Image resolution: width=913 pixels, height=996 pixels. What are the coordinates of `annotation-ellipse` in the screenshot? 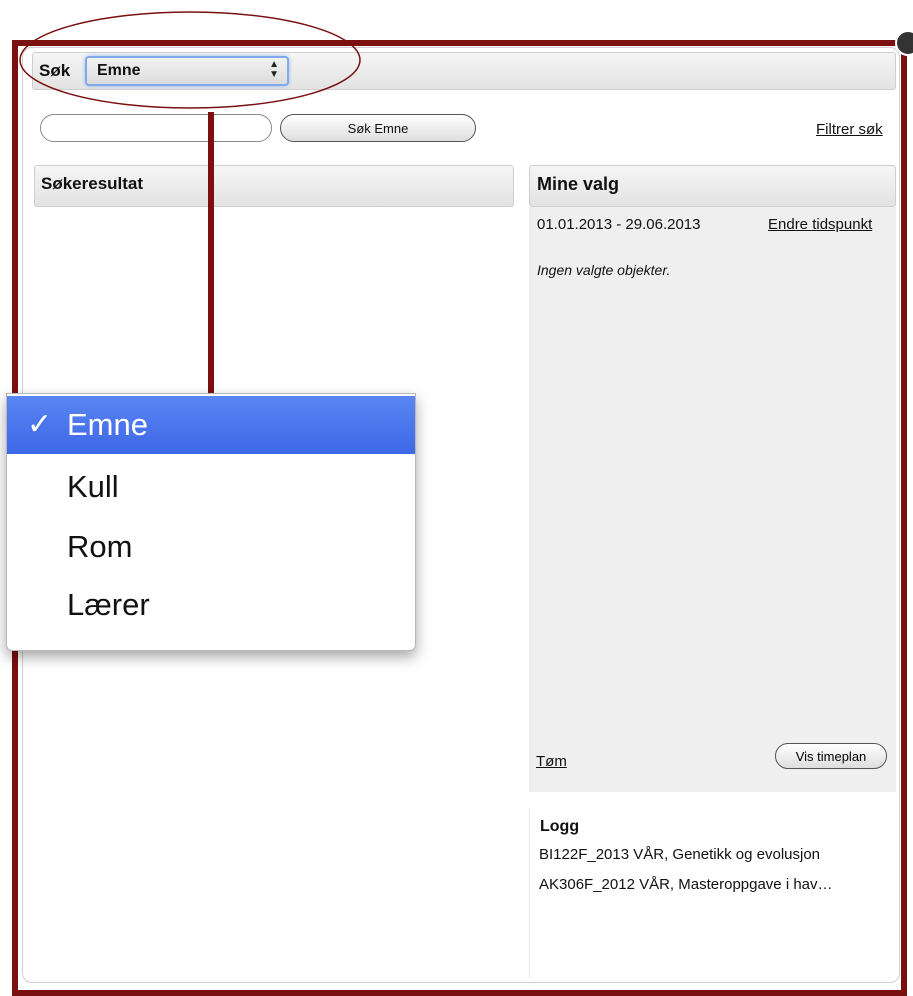 It's located at (190, 60).